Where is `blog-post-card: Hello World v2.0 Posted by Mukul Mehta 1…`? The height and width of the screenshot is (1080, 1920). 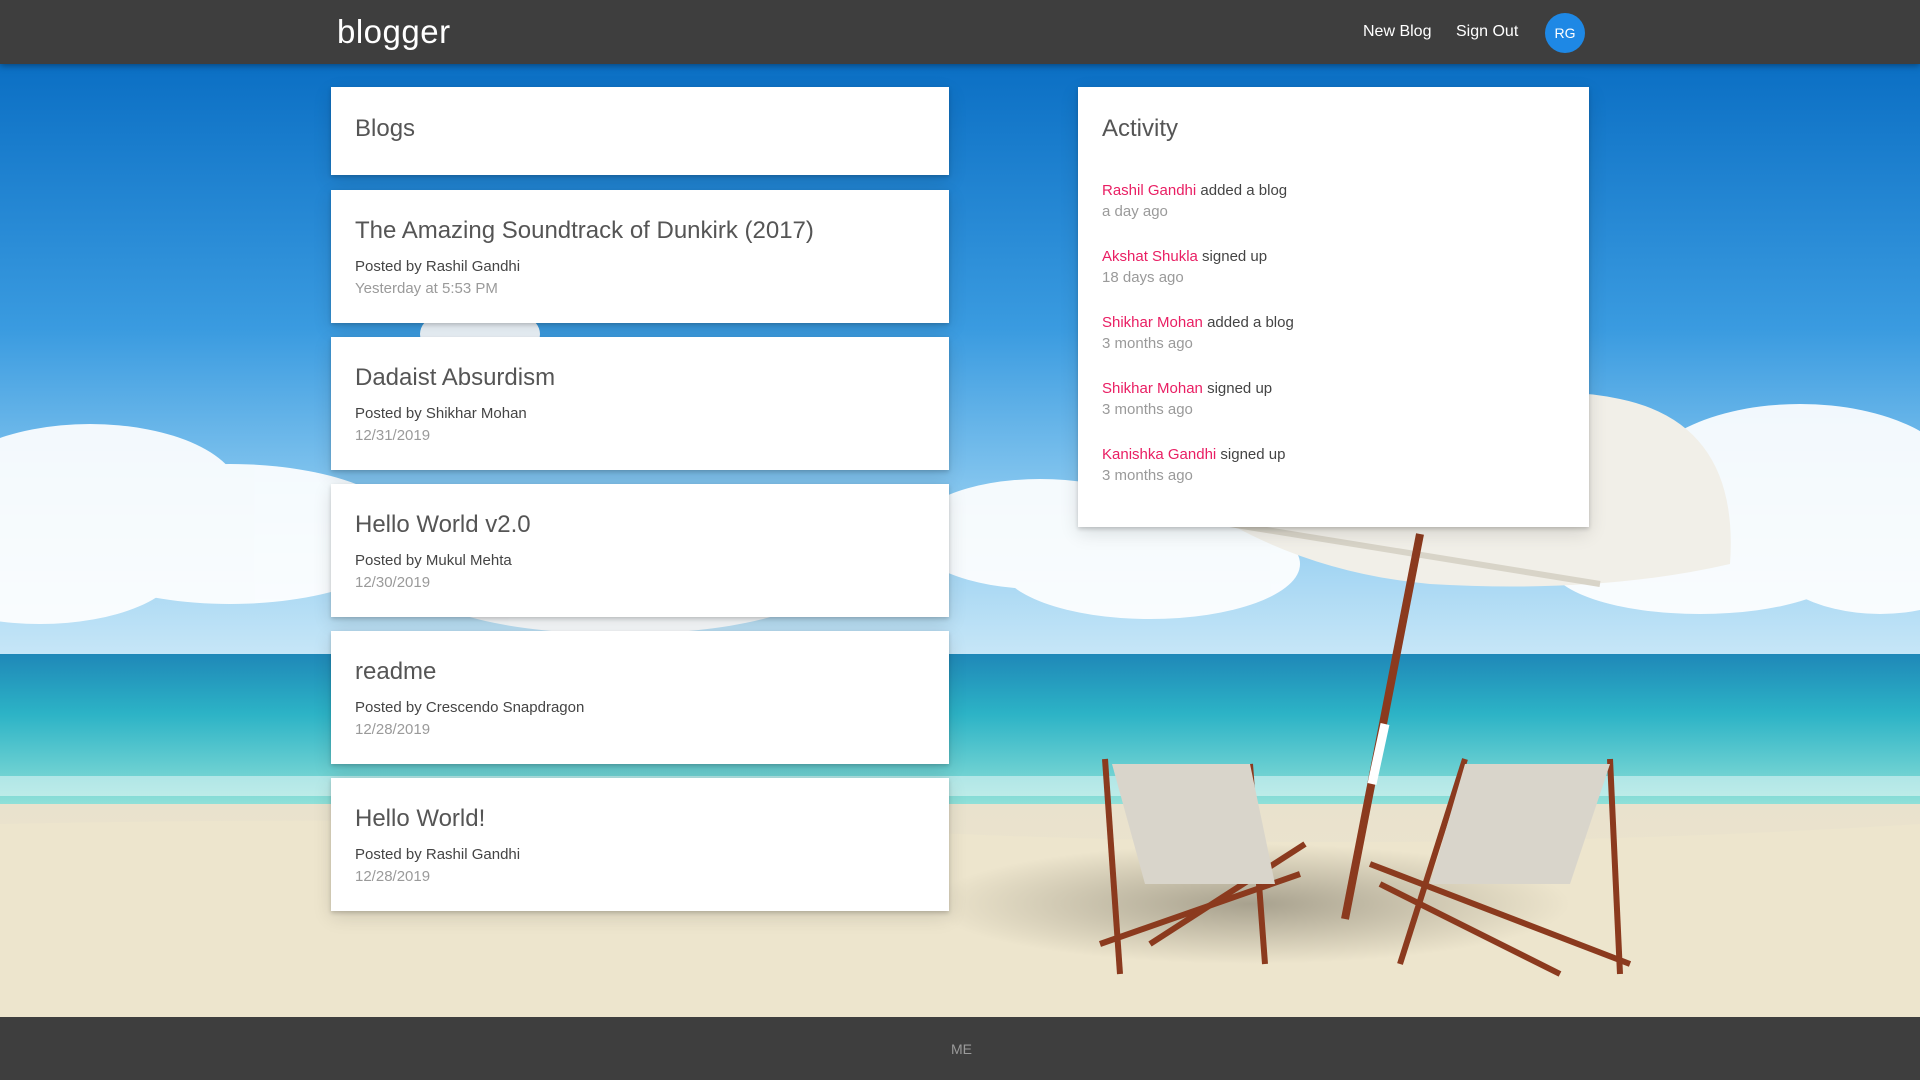 blog-post-card: Hello World v2.0 Posted by Mukul Mehta 1… is located at coordinates (640, 550).